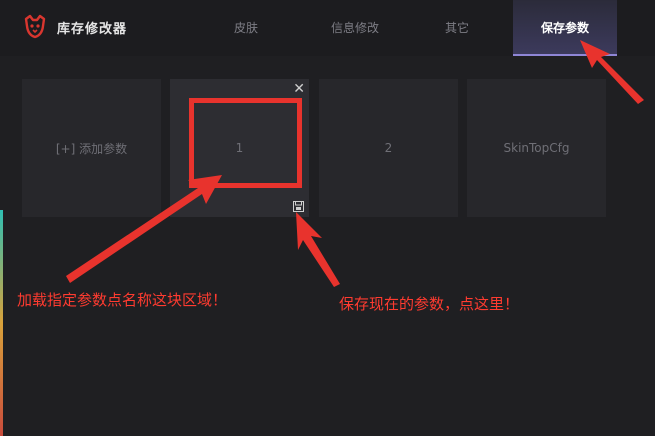 This screenshot has height=436, width=655. What do you see at coordinates (457, 28) in the screenshot?
I see `tab-other: 其它` at bounding box center [457, 28].